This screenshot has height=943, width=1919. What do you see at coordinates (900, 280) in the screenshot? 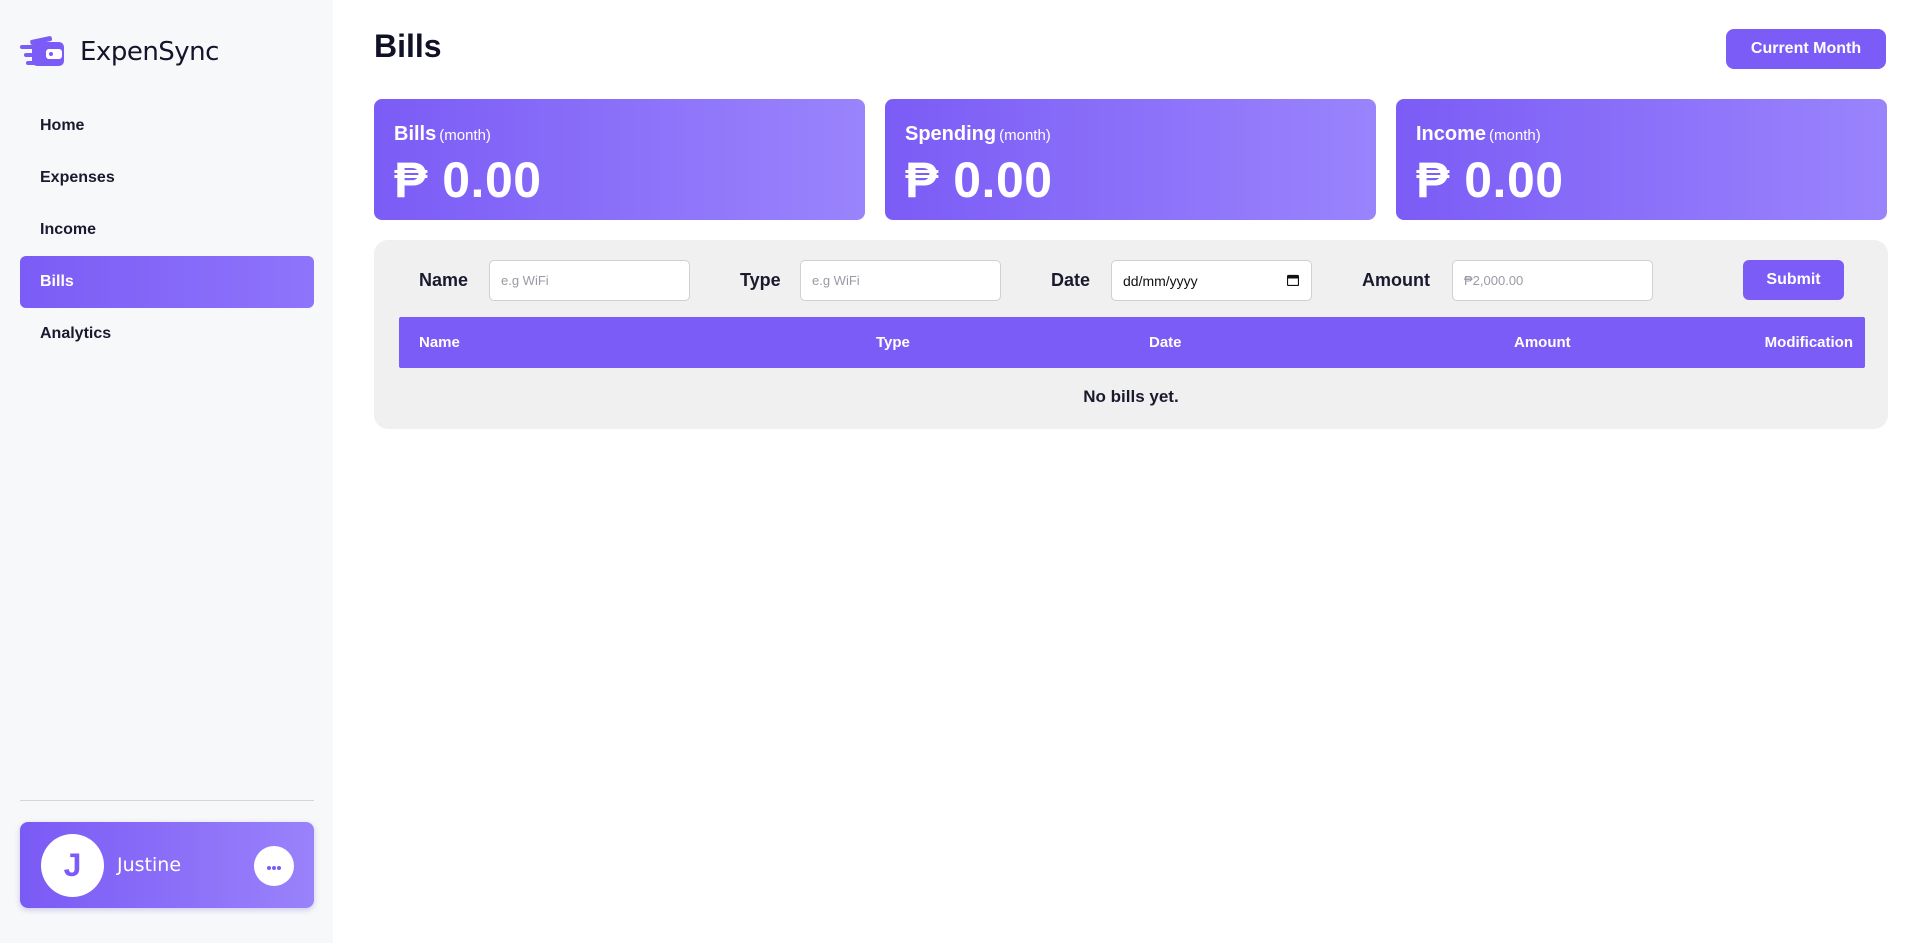
I see `type-input` at bounding box center [900, 280].